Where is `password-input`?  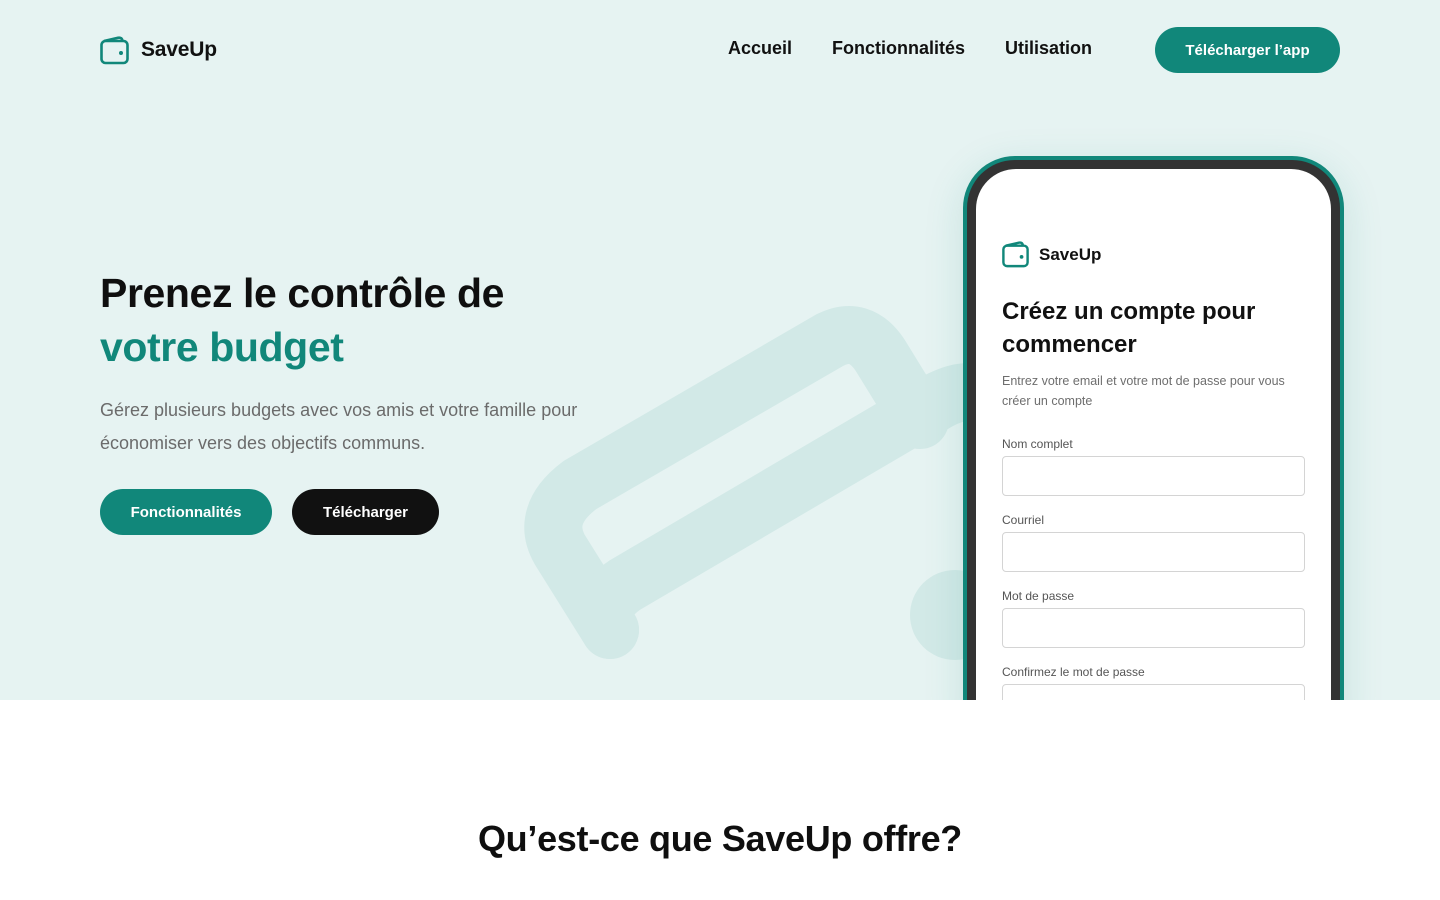 password-input is located at coordinates (1153, 628).